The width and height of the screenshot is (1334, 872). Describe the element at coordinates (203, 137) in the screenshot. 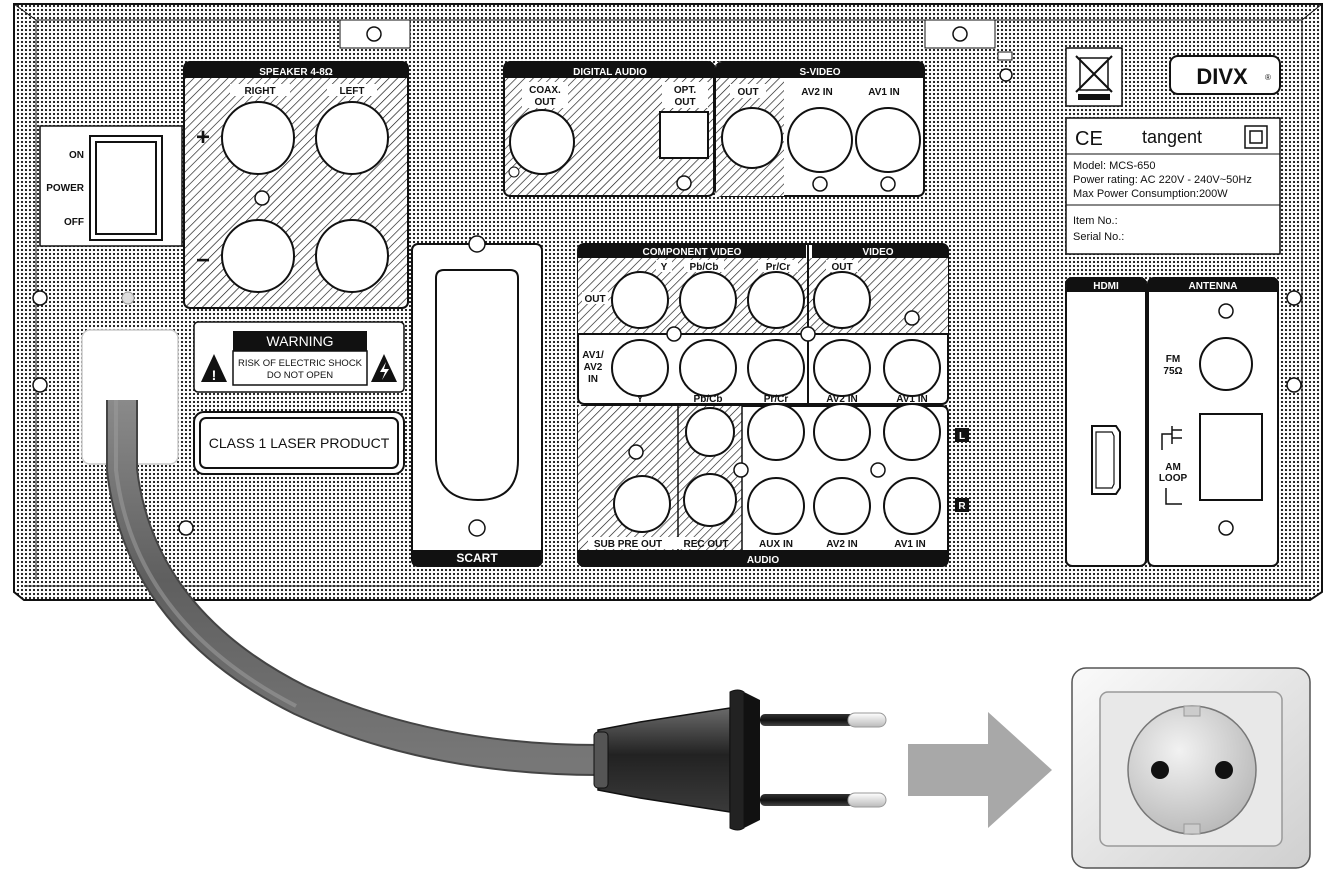

I see `speaker-plus-label: +` at that location.